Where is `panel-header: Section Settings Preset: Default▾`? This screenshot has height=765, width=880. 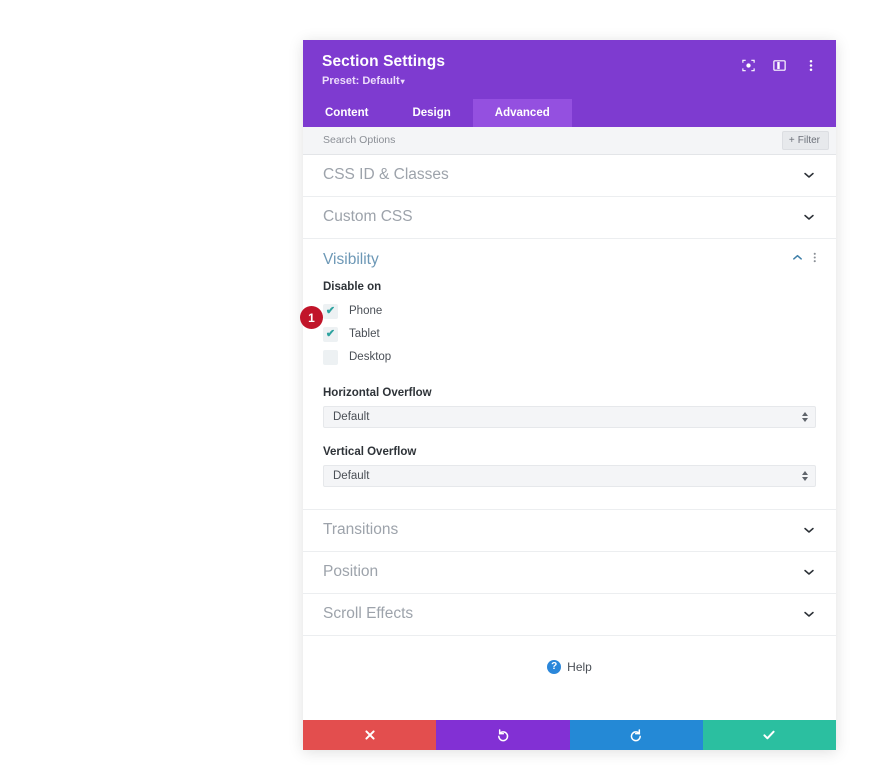 panel-header: Section Settings Preset: Default▾ is located at coordinates (569, 69).